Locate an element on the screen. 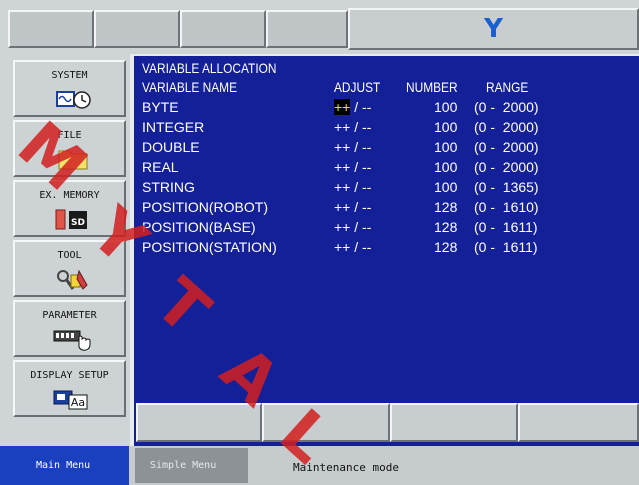 Image resolution: width=639 pixels, height=485 pixels. svg-text: Aa is located at coordinates (78, 402).